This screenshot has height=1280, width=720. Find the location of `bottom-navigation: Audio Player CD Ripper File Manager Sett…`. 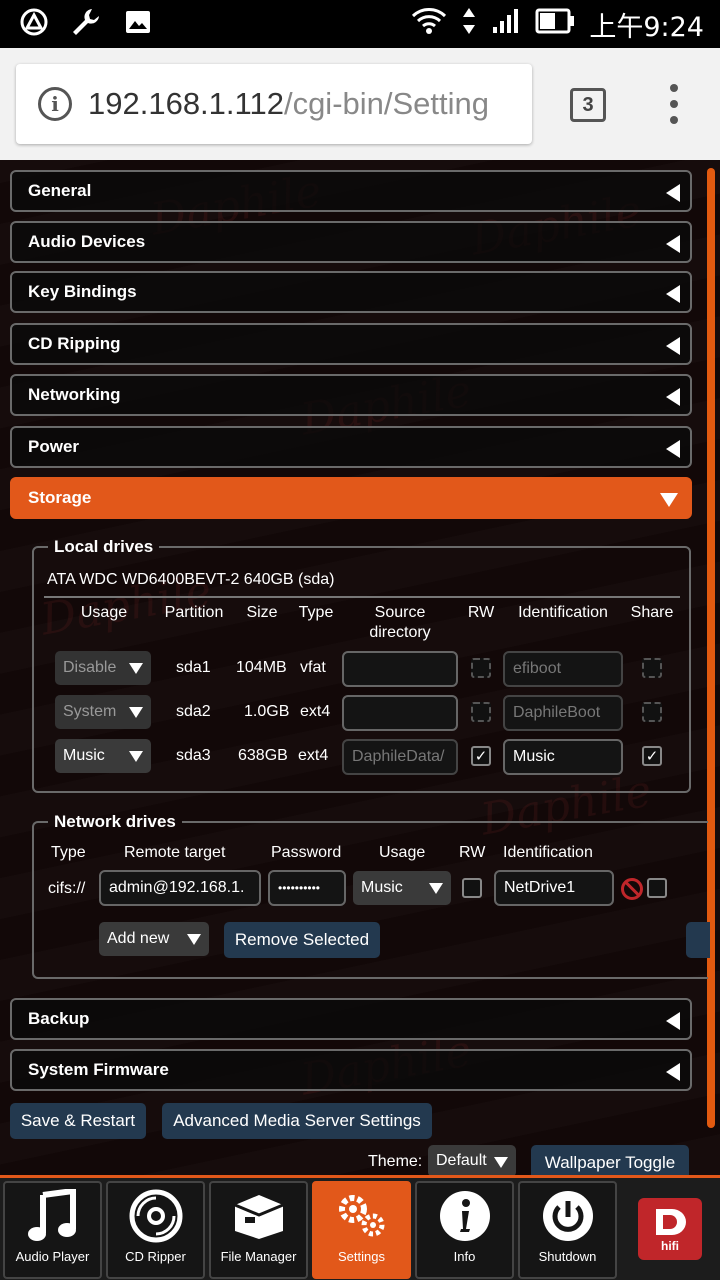

bottom-navigation: Audio Player CD Ripper File Manager Sett… is located at coordinates (360, 1227).